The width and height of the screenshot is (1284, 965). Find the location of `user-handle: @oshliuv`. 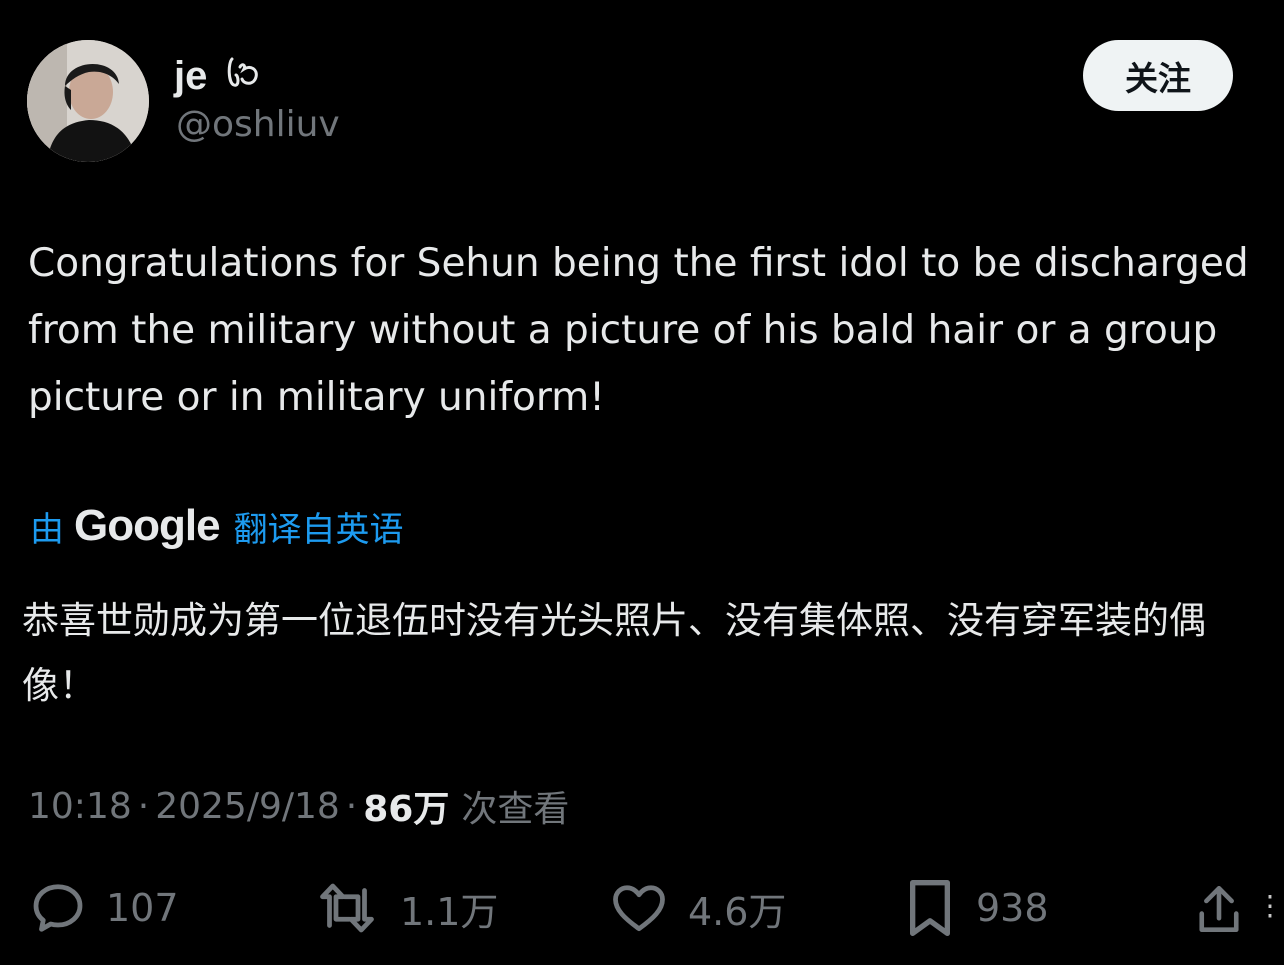

user-handle: @oshliuv is located at coordinates (258, 125).